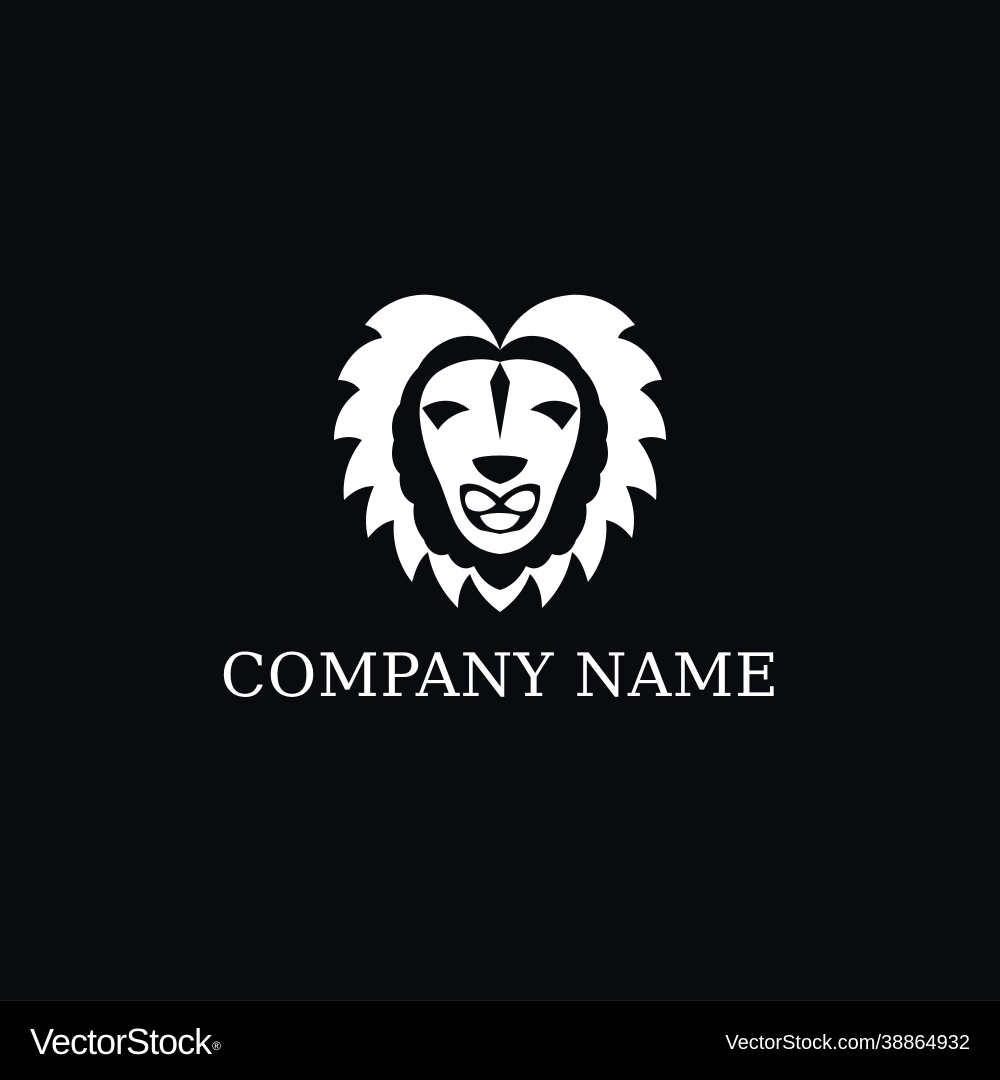 The width and height of the screenshot is (1000, 1080). What do you see at coordinates (500, 1040) in the screenshot?
I see `watermark-footer: VectorStock® VectorStock.com/38864932` at bounding box center [500, 1040].